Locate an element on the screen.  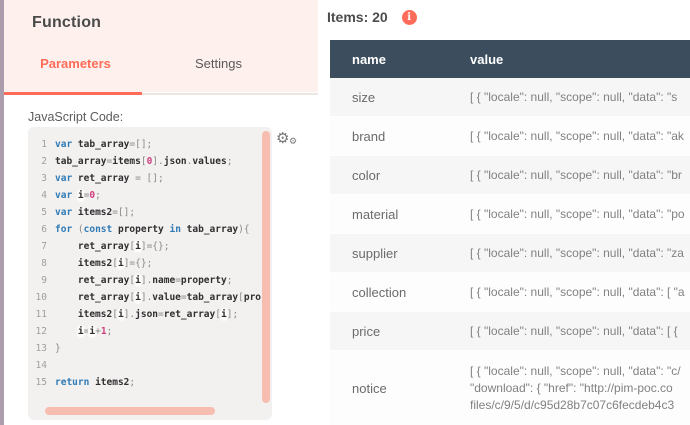
row-name: supplier is located at coordinates (375, 253).